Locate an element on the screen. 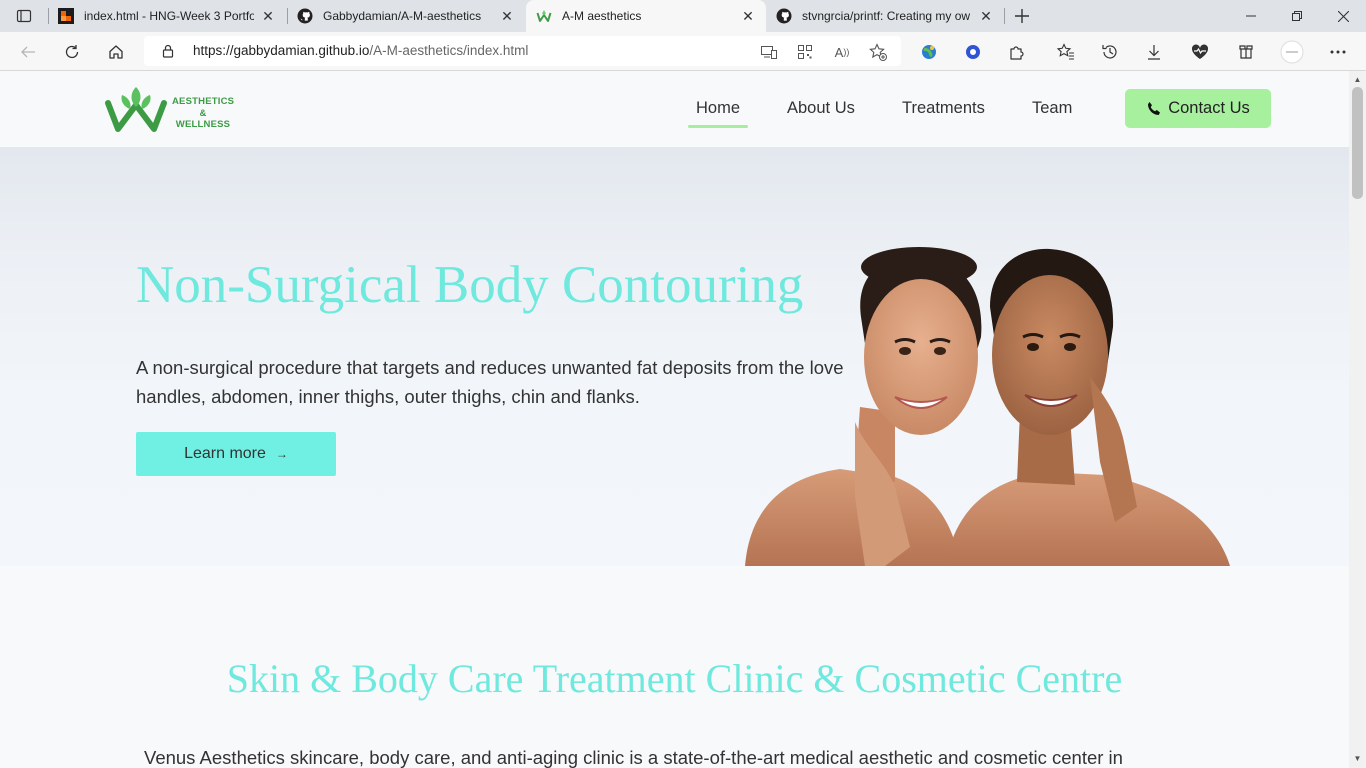 This screenshot has width=1366, height=768. download-icon is located at coordinates (1154, 52).